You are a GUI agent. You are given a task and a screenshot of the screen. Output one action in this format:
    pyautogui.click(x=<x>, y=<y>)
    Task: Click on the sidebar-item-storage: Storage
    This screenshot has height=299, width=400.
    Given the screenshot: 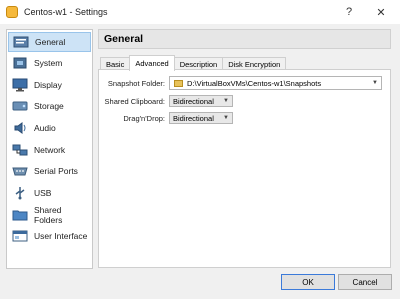 What is the action you would take?
    pyautogui.click(x=49, y=106)
    